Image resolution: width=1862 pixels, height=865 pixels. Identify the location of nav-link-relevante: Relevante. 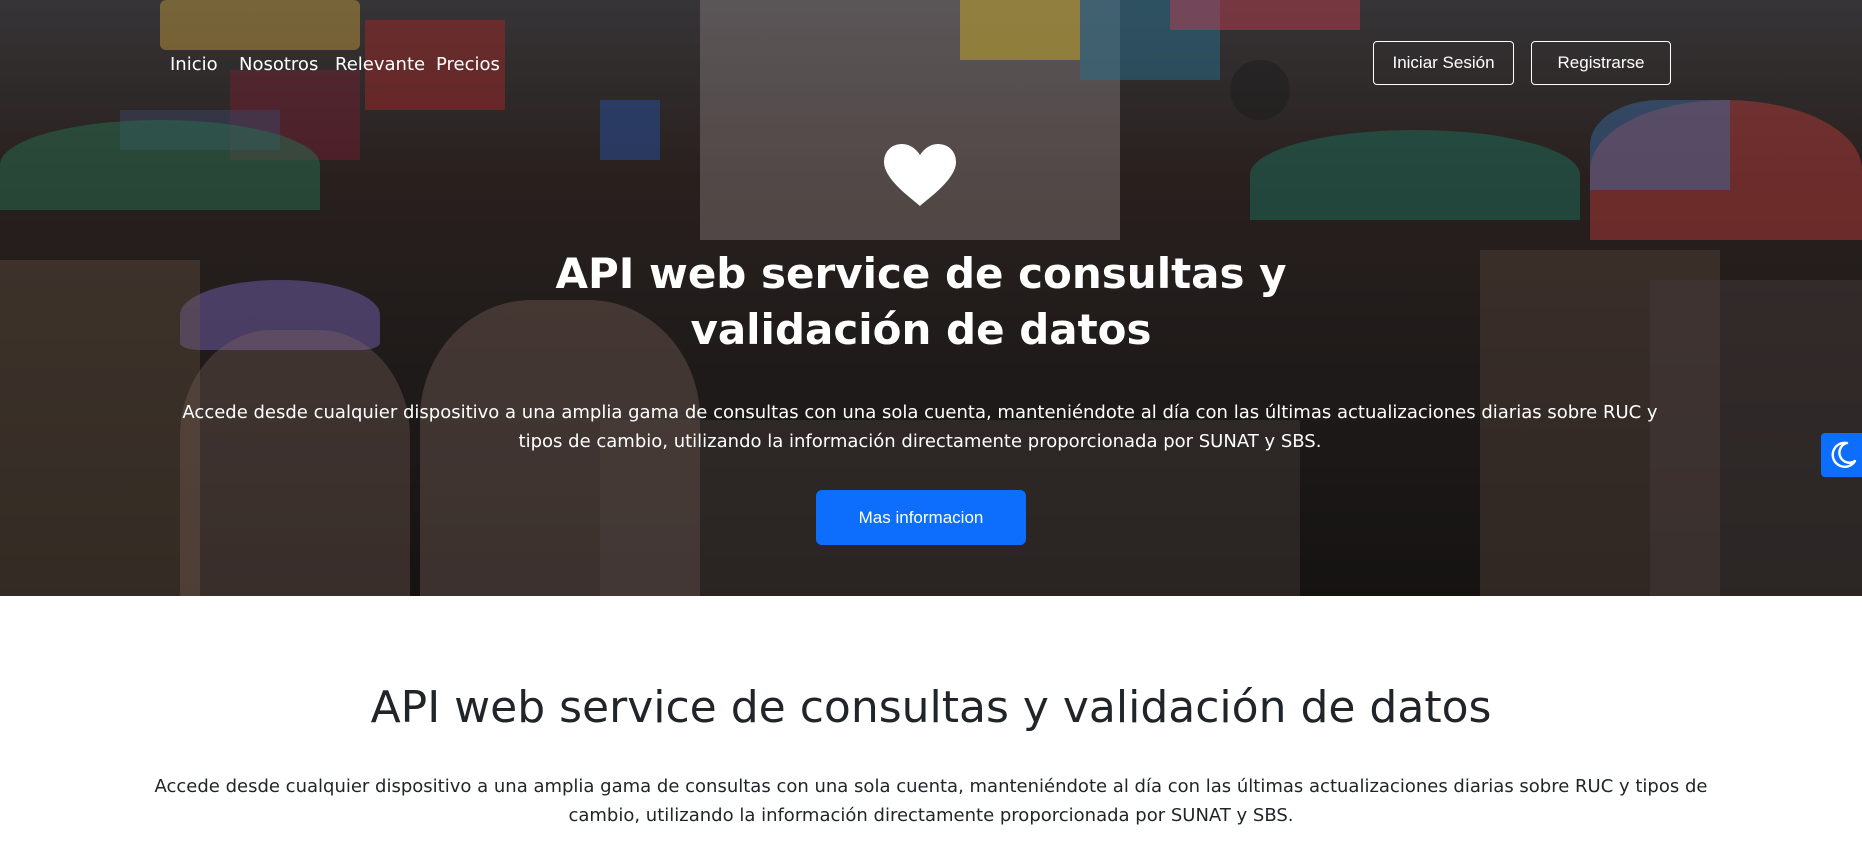
(380, 64).